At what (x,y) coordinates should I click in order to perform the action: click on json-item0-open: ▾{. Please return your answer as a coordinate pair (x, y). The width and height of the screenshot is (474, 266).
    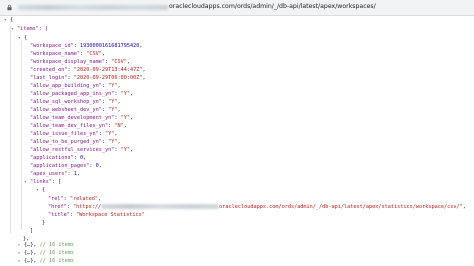
    Looking at the image, I should click on (23, 39).